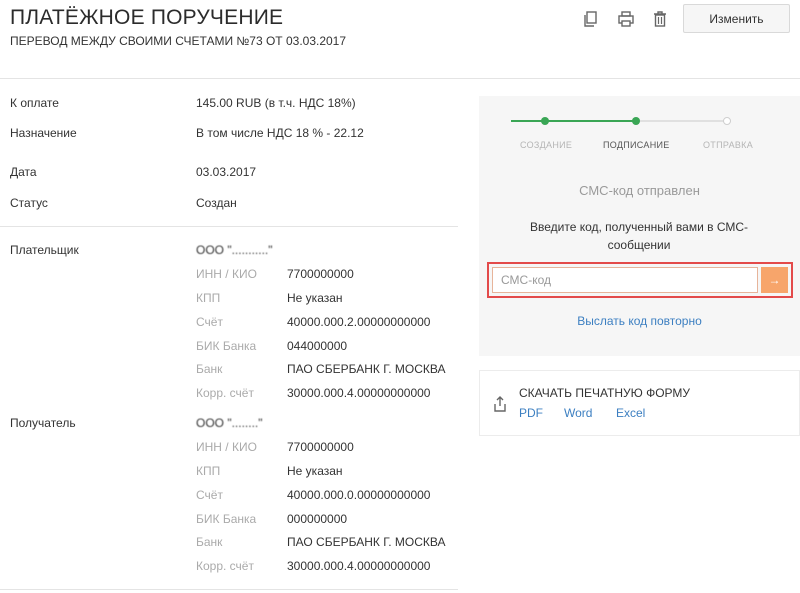 Image resolution: width=800 pixels, height=593 pixels. Describe the element at coordinates (575, 121) in the screenshot. I see `progress-line-done` at that location.